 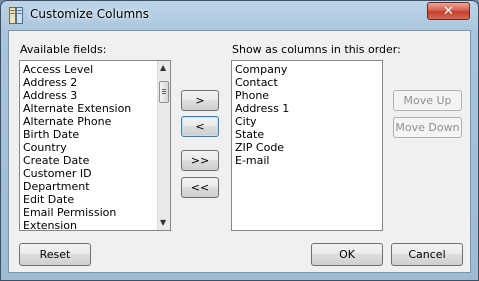 What do you see at coordinates (200, 126) in the screenshot?
I see `remove-field-button: <` at bounding box center [200, 126].